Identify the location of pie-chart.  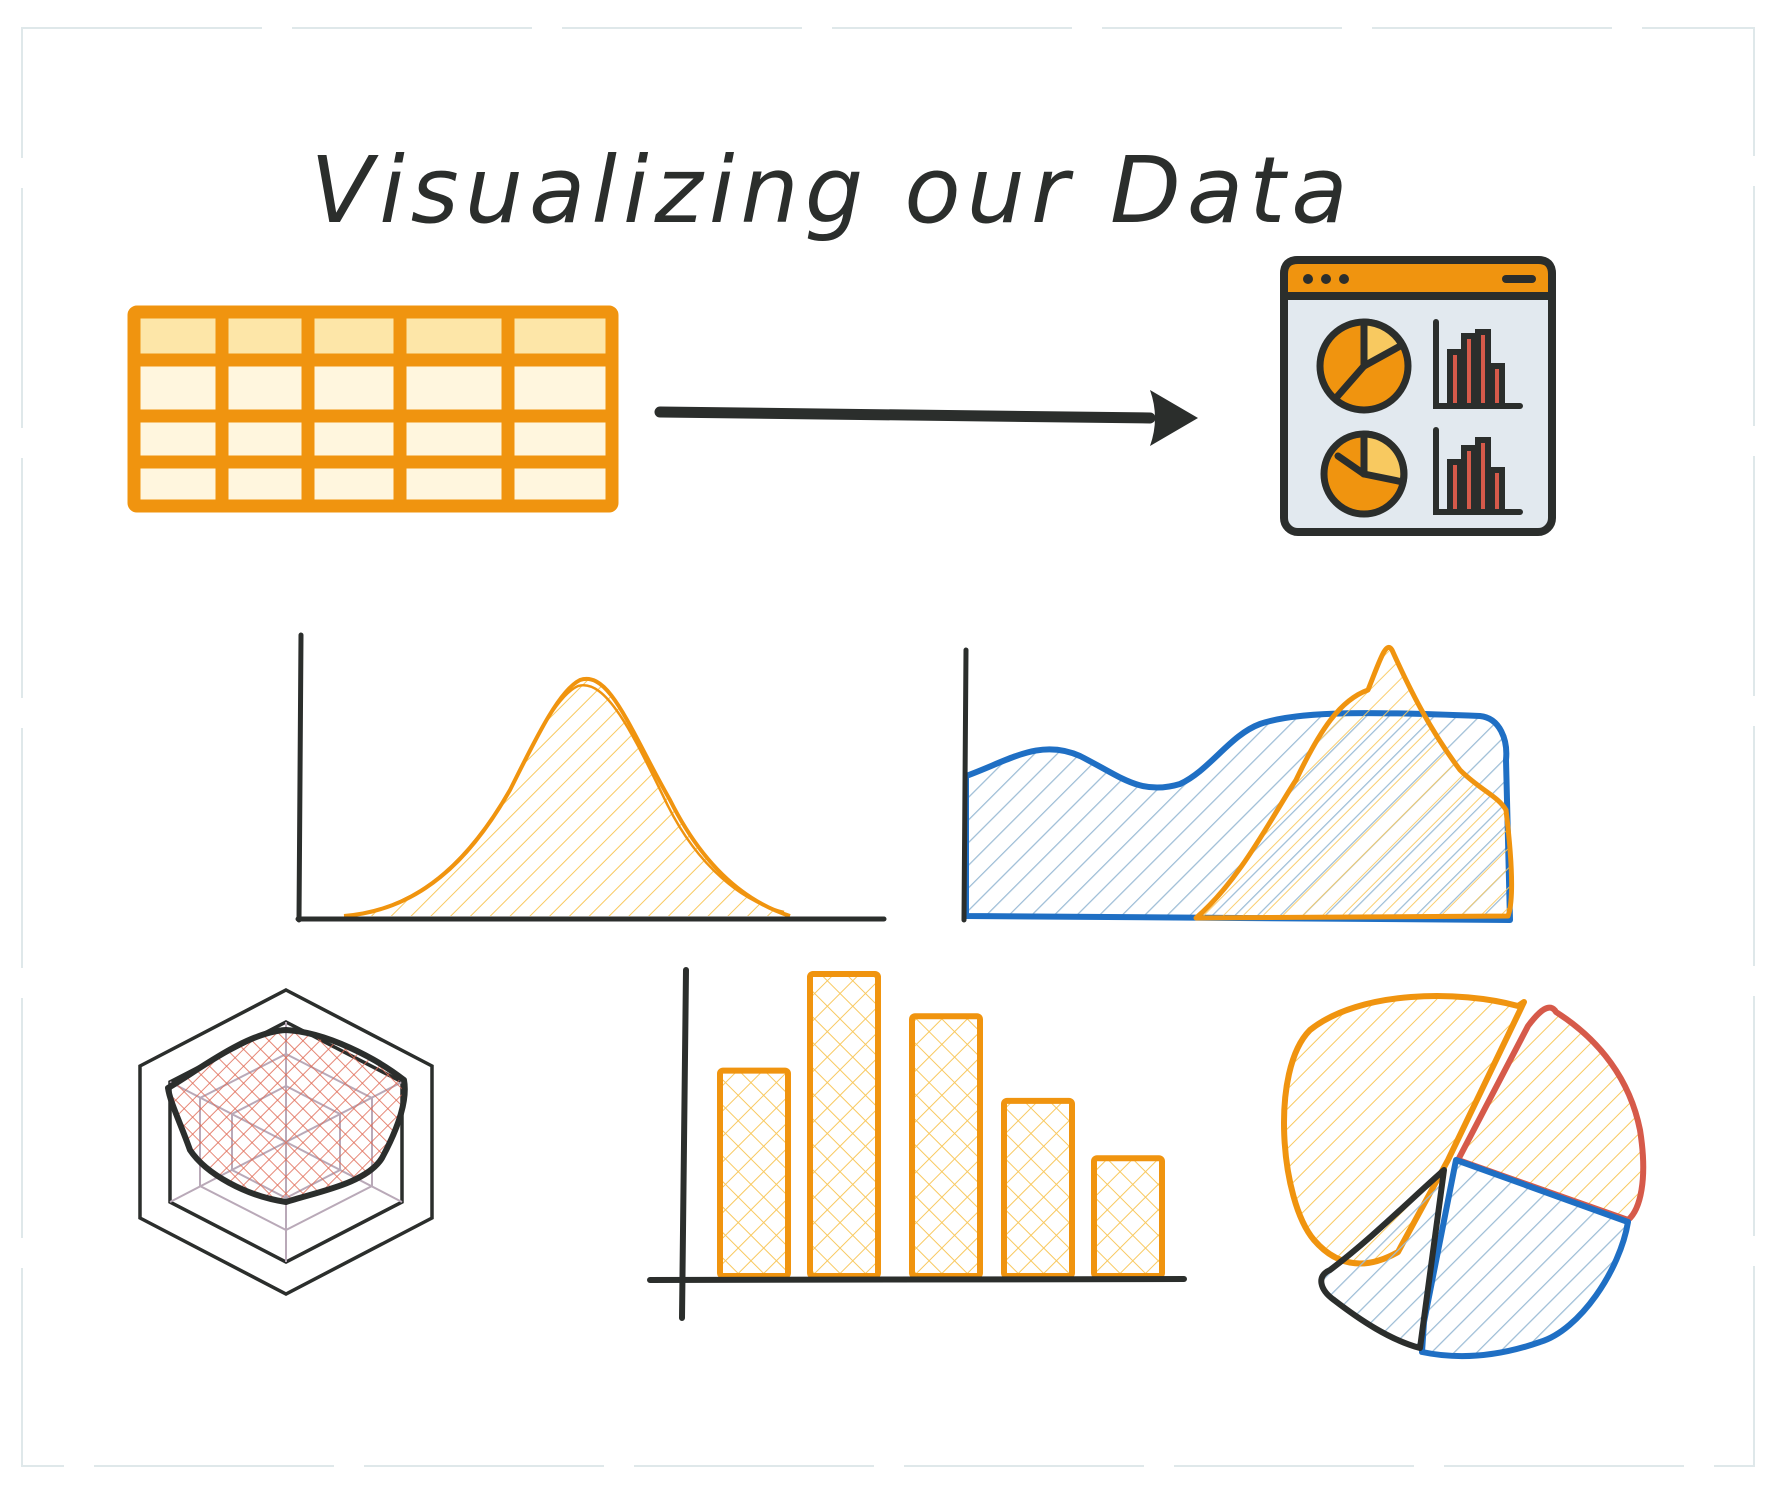
(1464, 1176).